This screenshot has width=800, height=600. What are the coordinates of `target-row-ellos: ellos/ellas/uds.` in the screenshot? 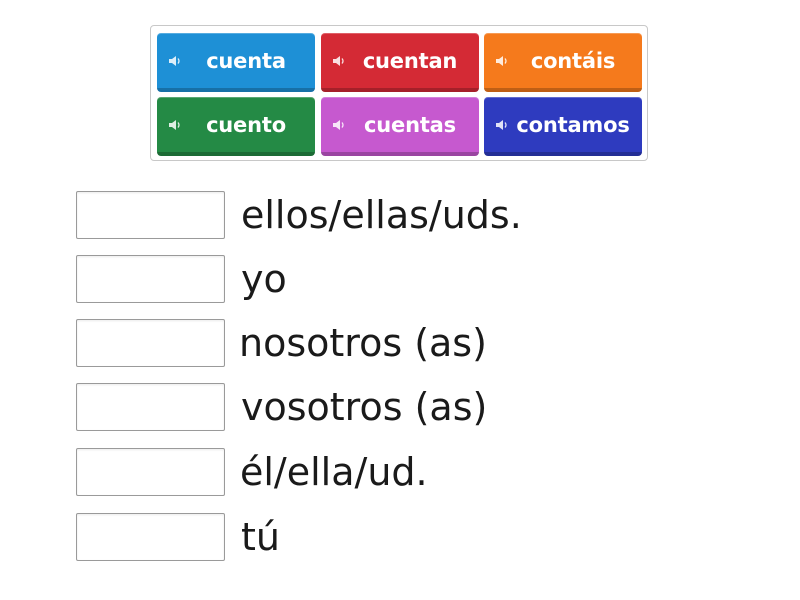 It's located at (356, 216).